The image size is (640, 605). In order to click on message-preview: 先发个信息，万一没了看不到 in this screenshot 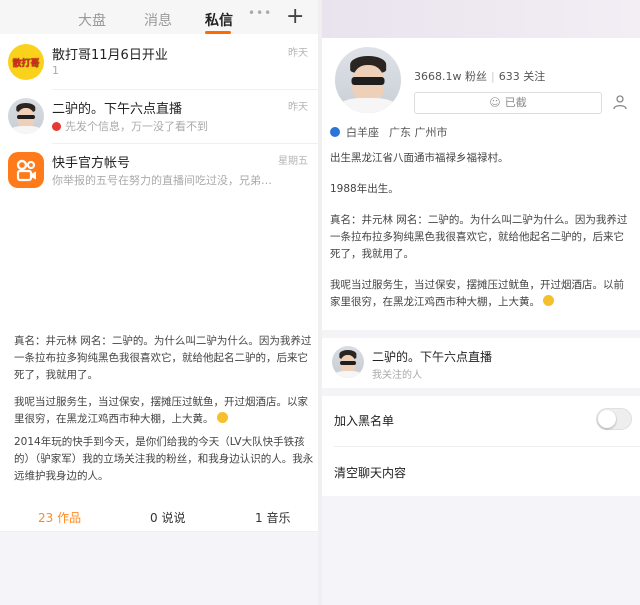, I will do `click(130, 126)`.